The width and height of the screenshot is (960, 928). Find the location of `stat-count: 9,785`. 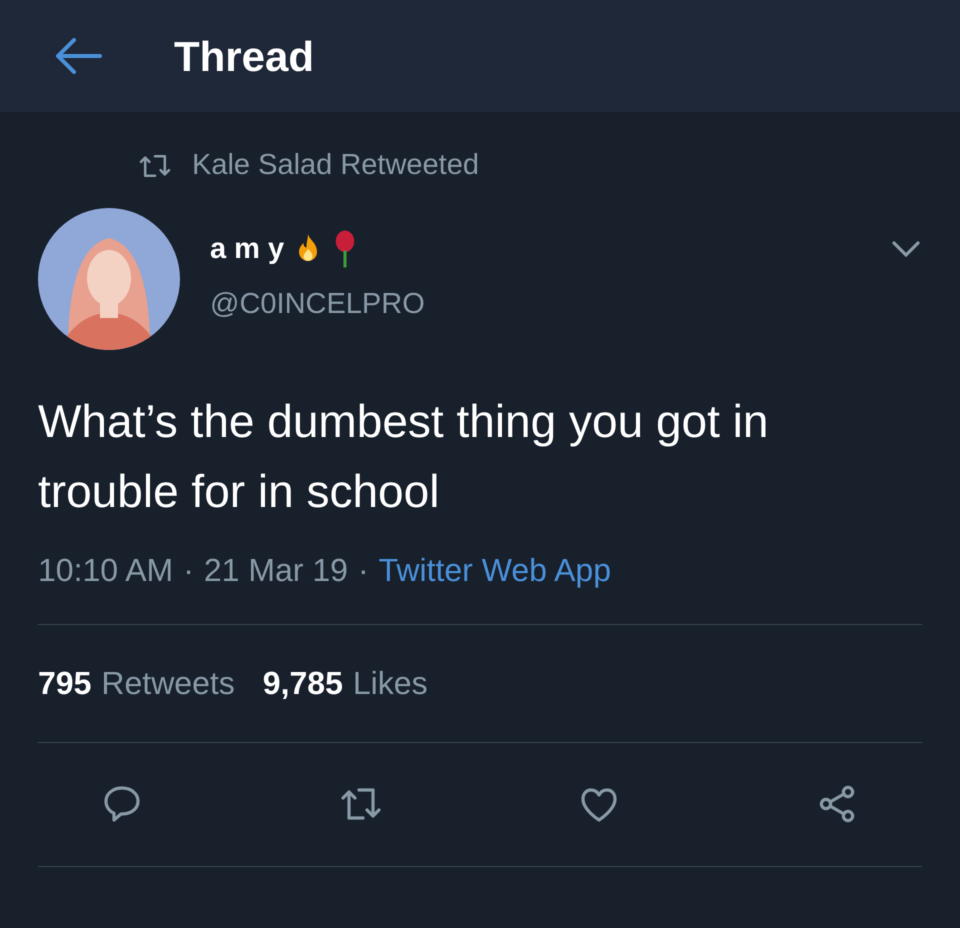

stat-count: 9,785 is located at coordinates (302, 683).